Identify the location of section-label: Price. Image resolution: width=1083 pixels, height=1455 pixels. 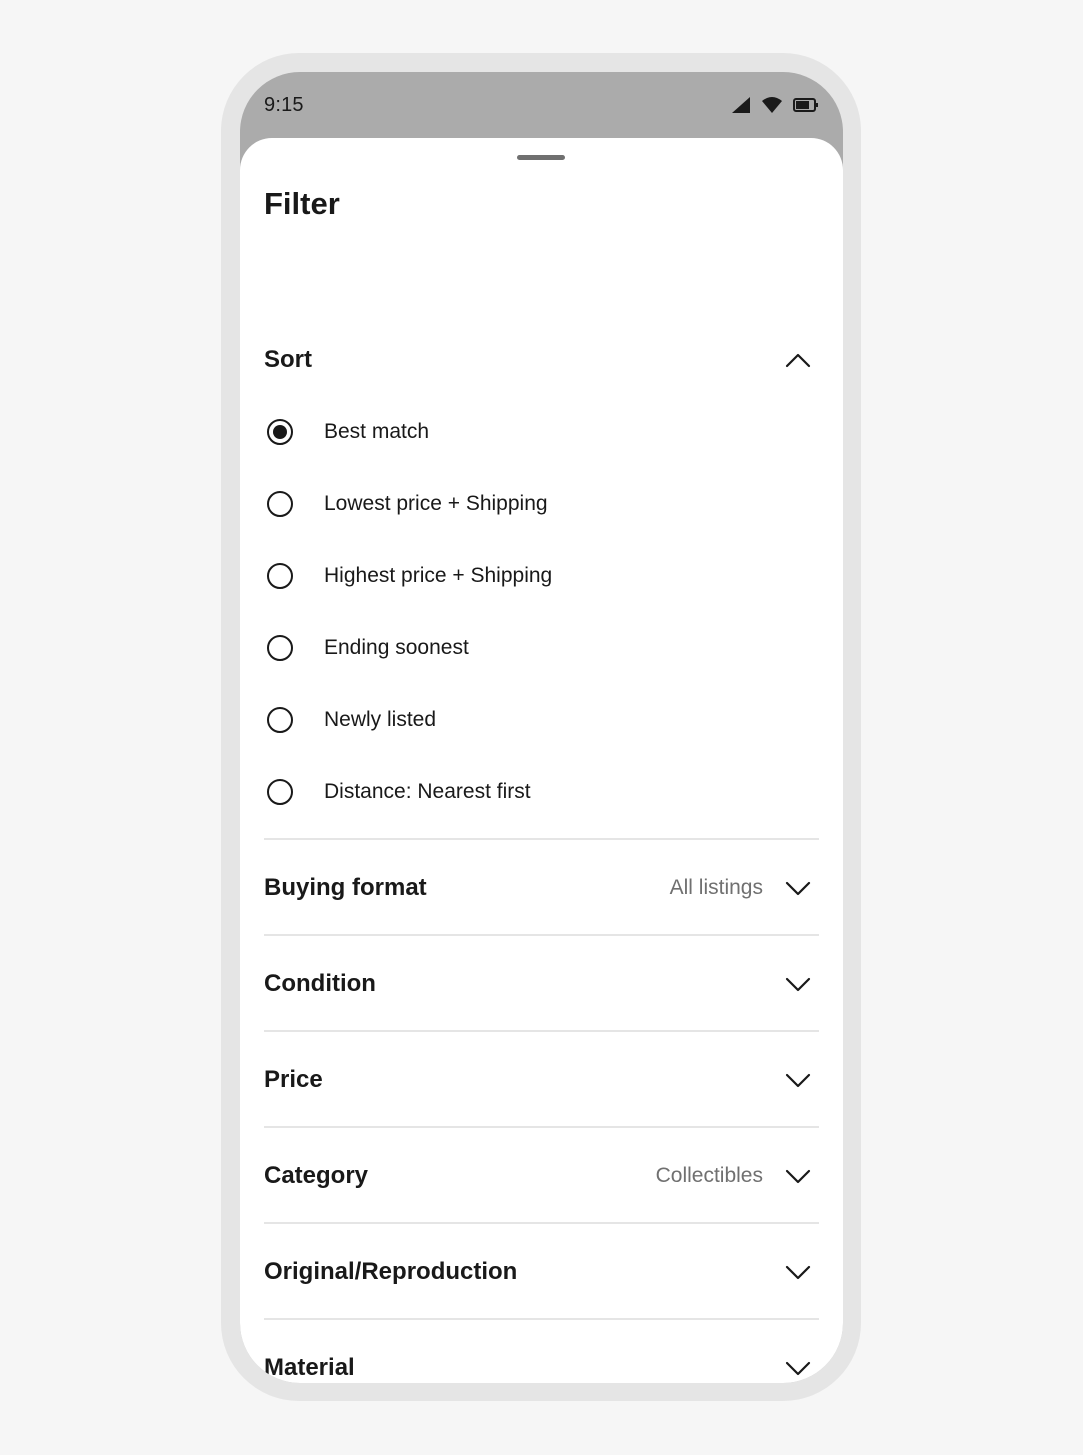
(293, 1079).